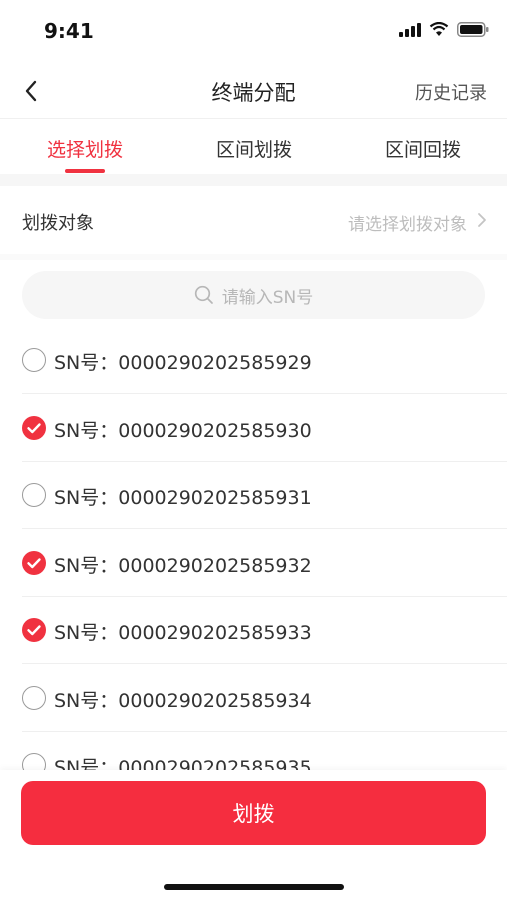 The height and width of the screenshot is (900, 507). Describe the element at coordinates (254, 887) in the screenshot. I see `home-indicator` at that location.